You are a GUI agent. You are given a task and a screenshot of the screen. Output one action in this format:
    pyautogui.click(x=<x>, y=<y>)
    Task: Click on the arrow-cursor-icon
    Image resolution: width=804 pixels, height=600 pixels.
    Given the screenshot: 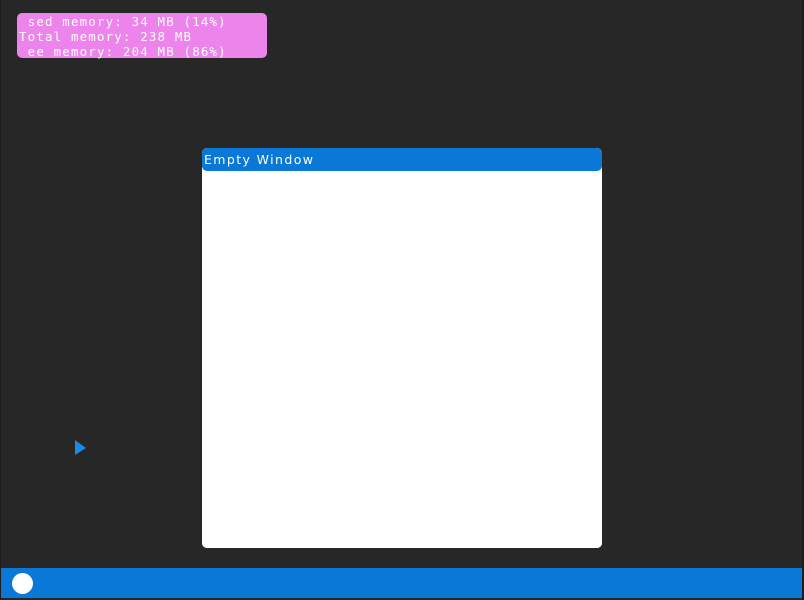 What is the action you would take?
    pyautogui.click(x=80, y=447)
    